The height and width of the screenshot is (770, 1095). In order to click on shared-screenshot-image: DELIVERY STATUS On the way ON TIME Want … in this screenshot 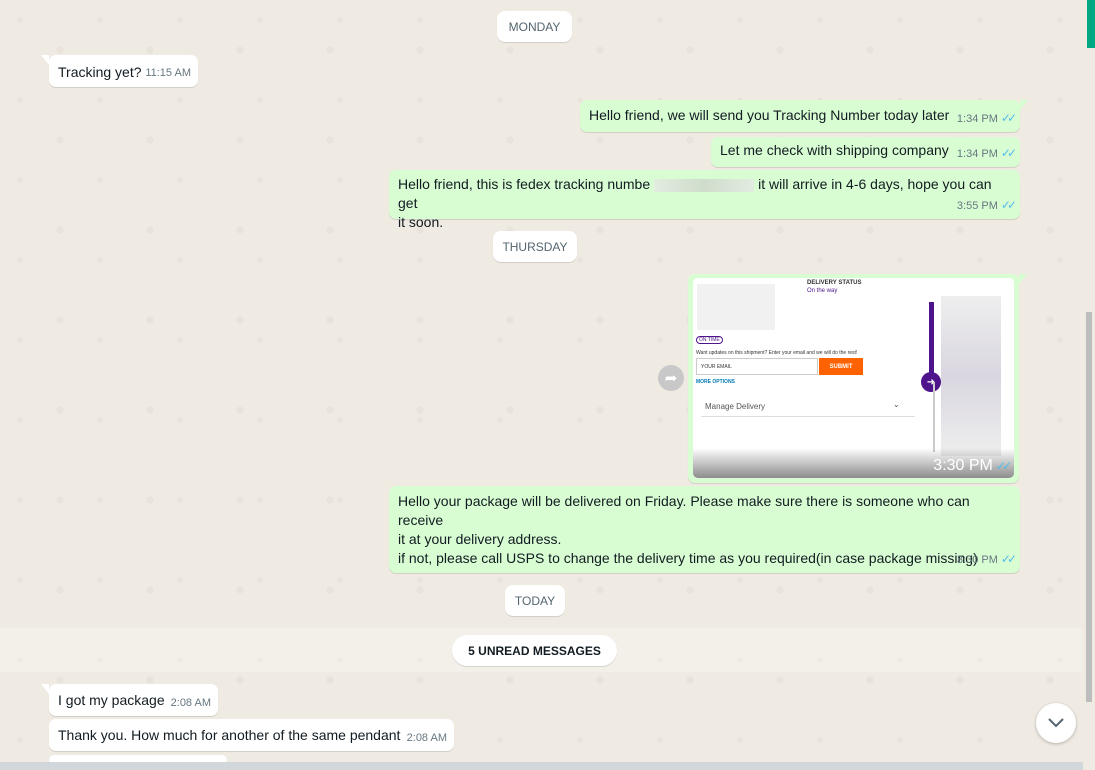, I will do `click(853, 378)`.